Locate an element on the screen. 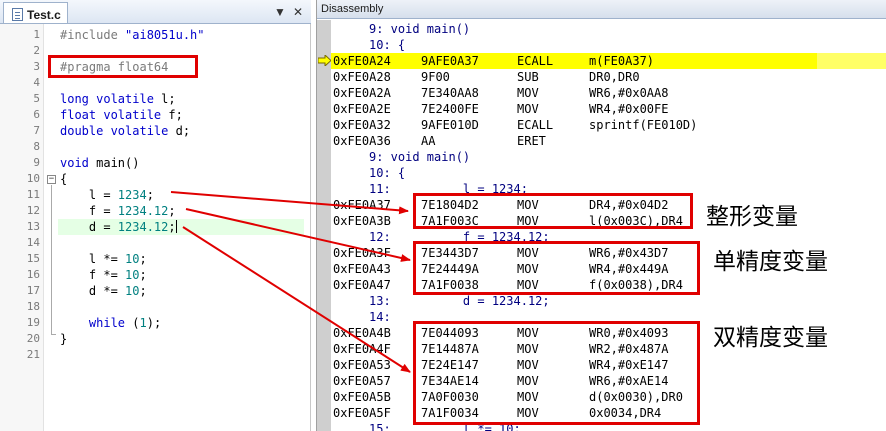  line-number: 2 is located at coordinates (36, 50).